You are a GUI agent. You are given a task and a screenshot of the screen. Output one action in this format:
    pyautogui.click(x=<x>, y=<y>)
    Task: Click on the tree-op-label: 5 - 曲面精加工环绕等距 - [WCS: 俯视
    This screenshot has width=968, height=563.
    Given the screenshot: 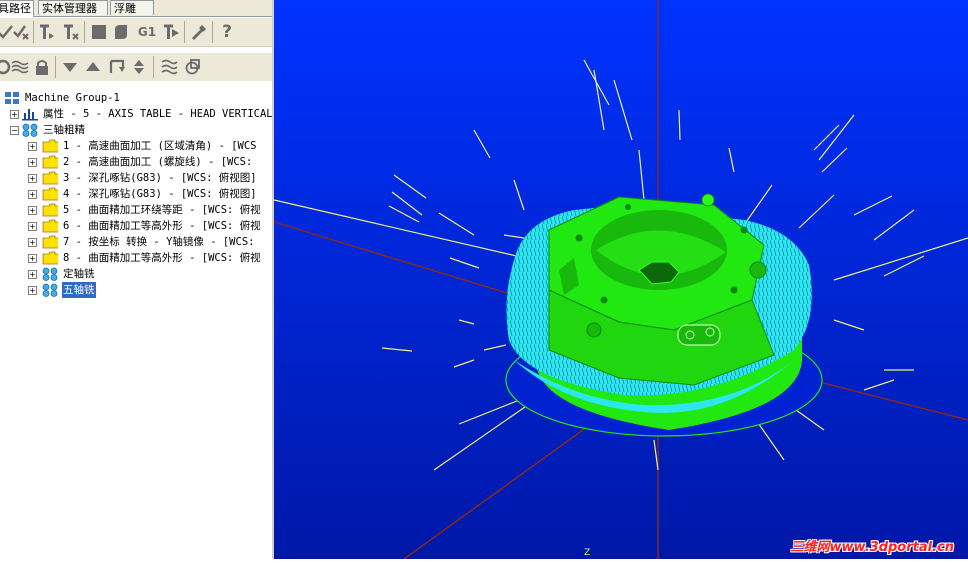 What is the action you would take?
    pyautogui.click(x=162, y=210)
    